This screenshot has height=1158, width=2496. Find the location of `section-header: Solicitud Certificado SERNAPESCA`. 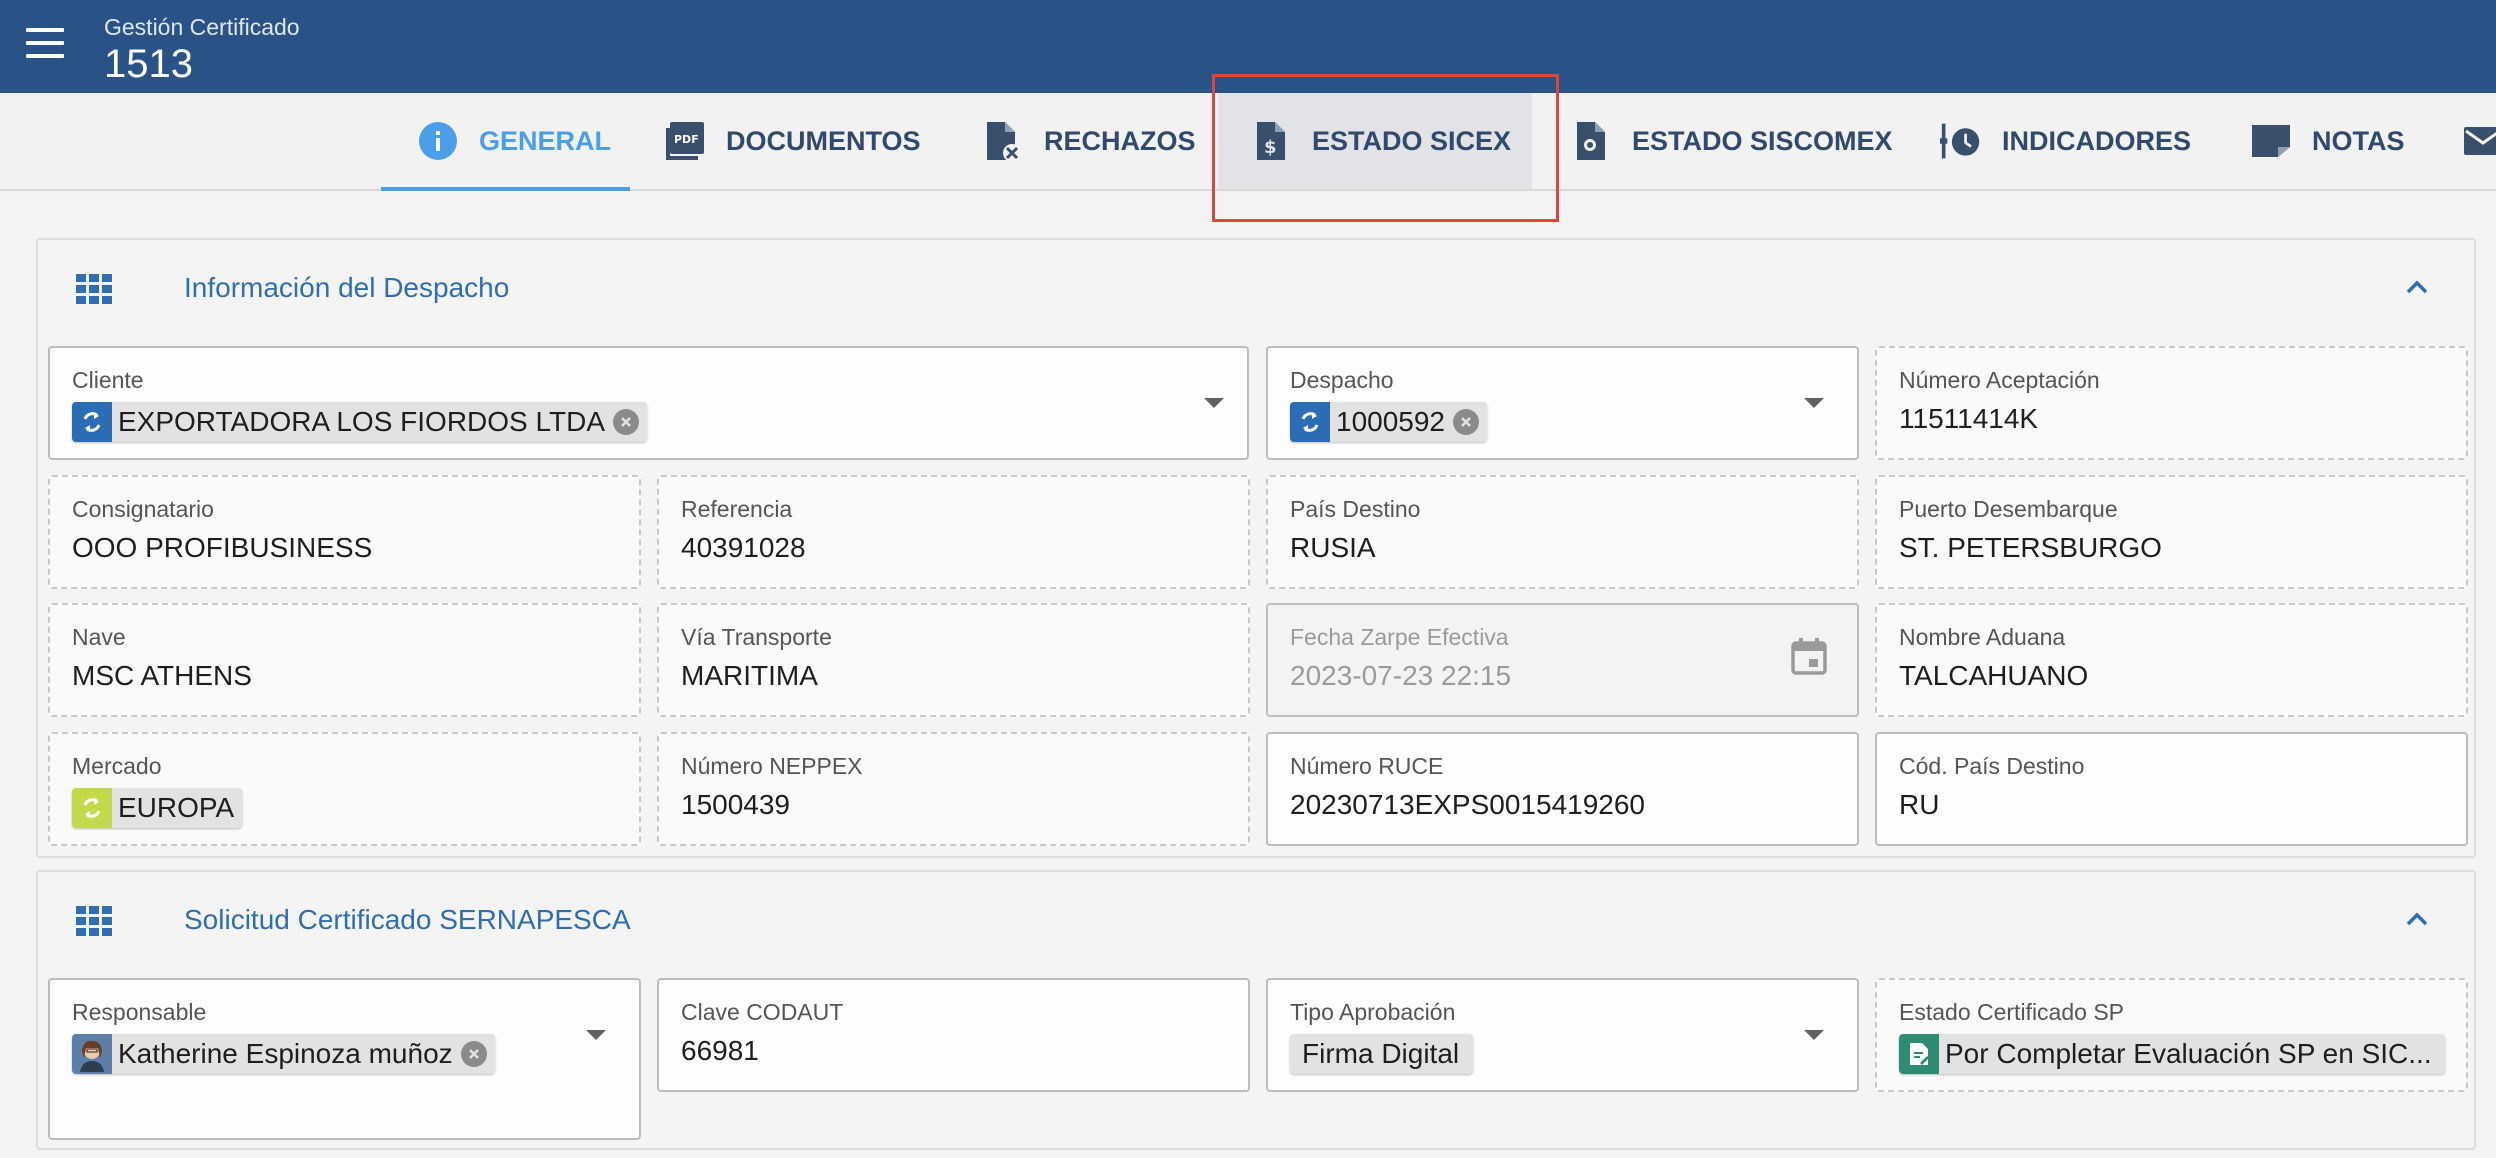

section-header: Solicitud Certificado SERNAPESCA is located at coordinates (1256, 919).